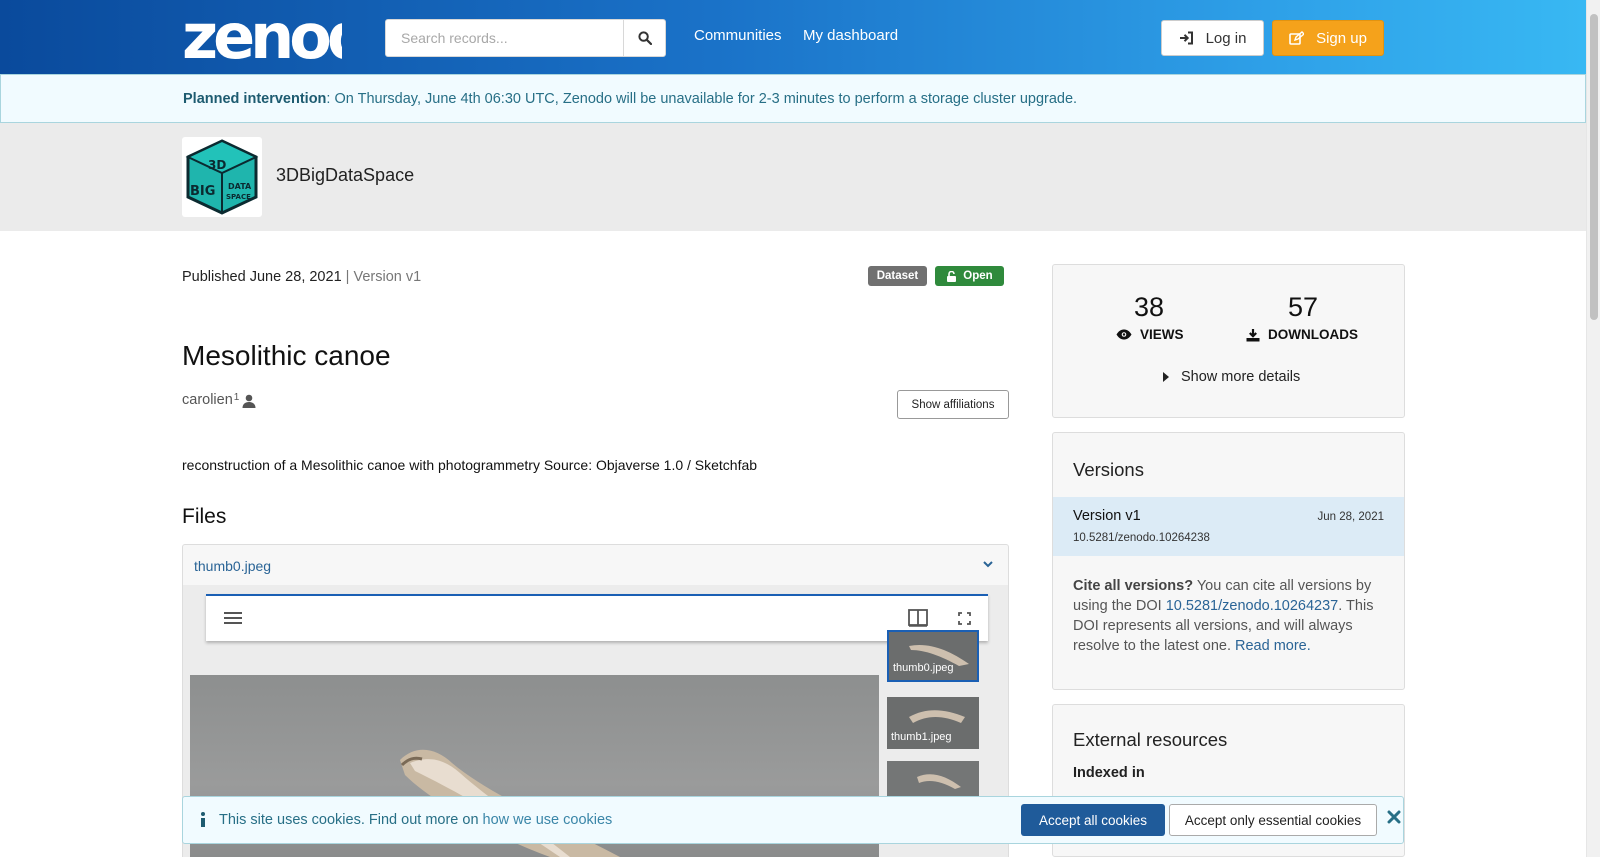 The width and height of the screenshot is (1600, 857). I want to click on login-label: Log in, so click(1226, 38).